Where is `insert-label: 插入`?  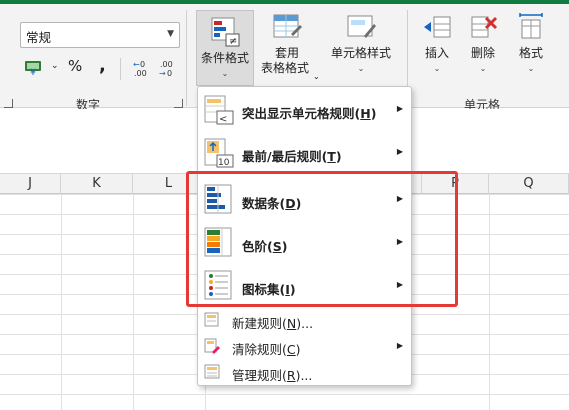 insert-label: 插入 is located at coordinates (436, 53).